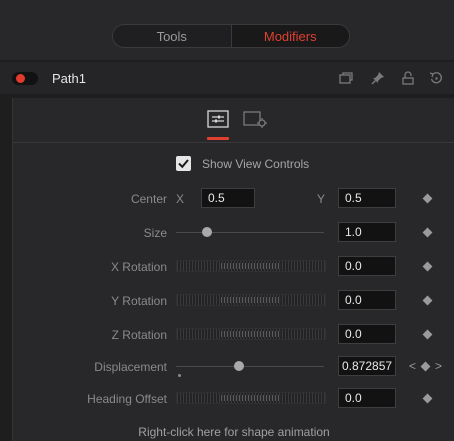 This screenshot has height=441, width=454. Describe the element at coordinates (183, 163) in the screenshot. I see `show-view-controls-checkbox` at that location.